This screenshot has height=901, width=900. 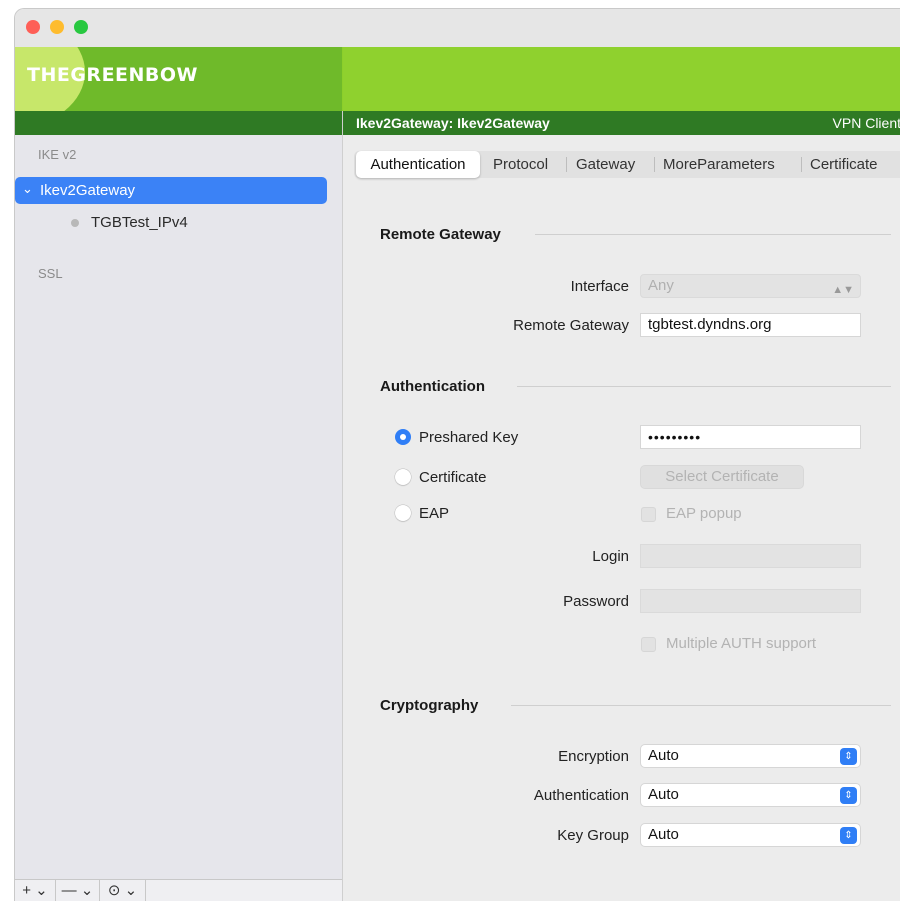 I want to click on tab-moreparameters: MoreParameters, so click(x=719, y=164).